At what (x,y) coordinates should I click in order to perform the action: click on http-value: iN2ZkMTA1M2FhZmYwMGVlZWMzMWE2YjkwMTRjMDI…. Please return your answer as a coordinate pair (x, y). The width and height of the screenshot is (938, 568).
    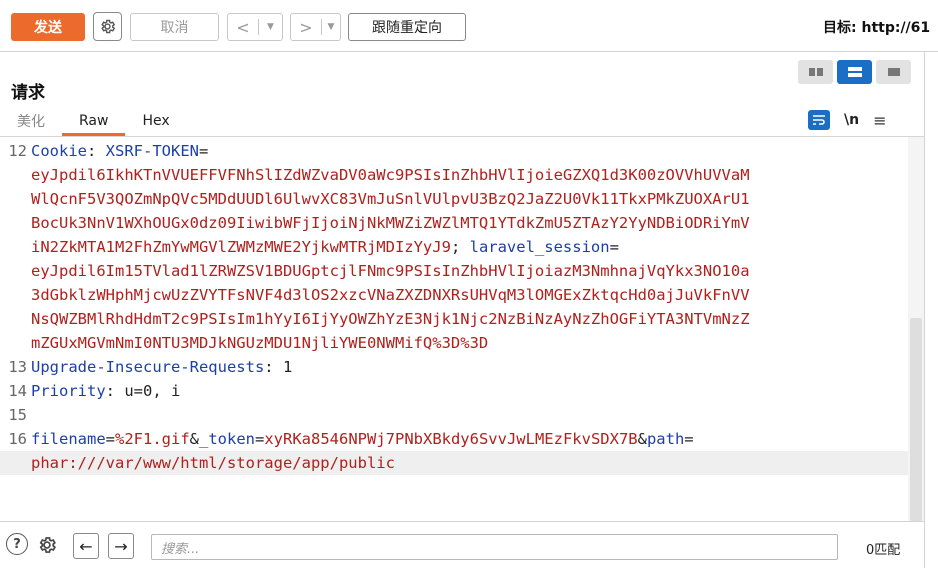
    Looking at the image, I should click on (241, 247).